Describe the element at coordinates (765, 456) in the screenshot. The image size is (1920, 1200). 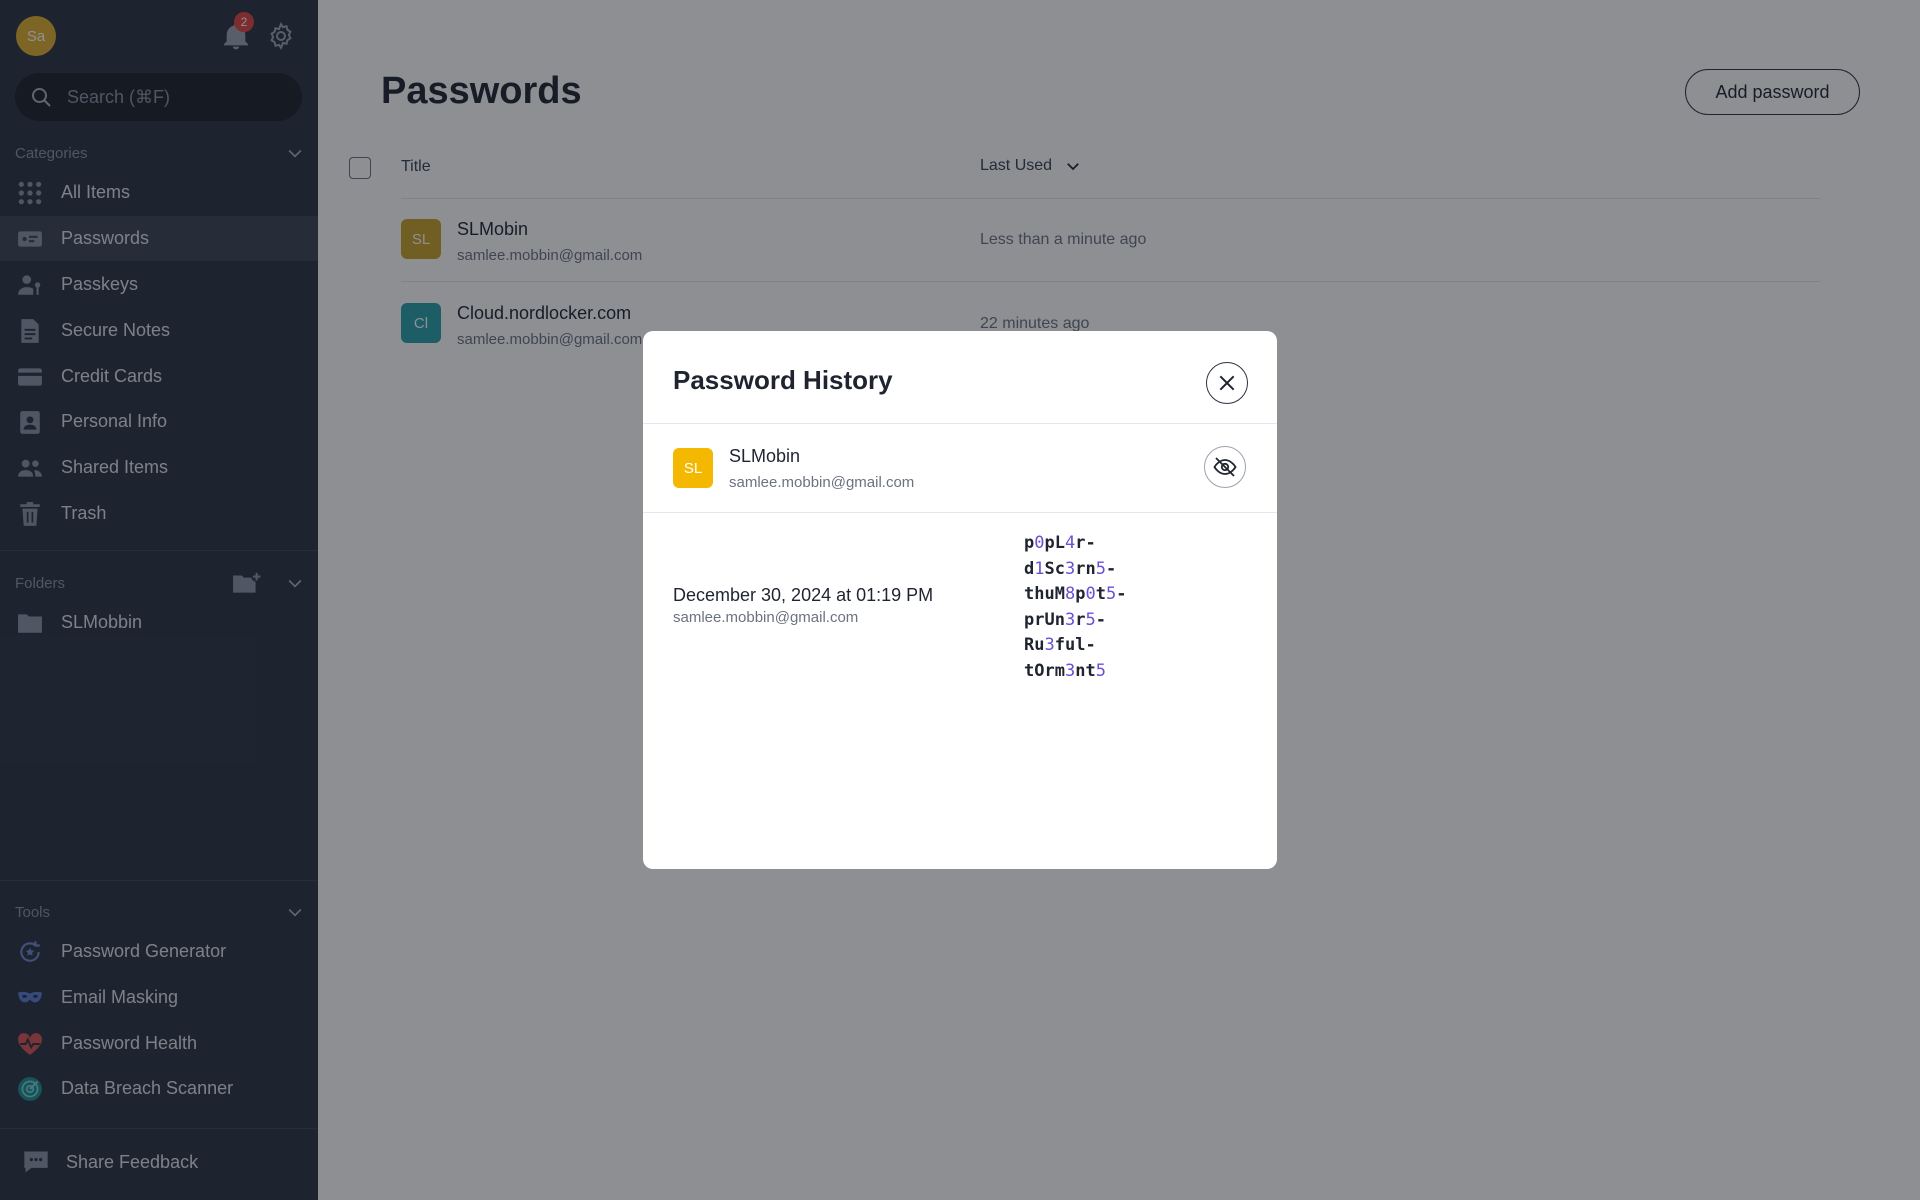
I see `item-title: SLMobin` at that location.